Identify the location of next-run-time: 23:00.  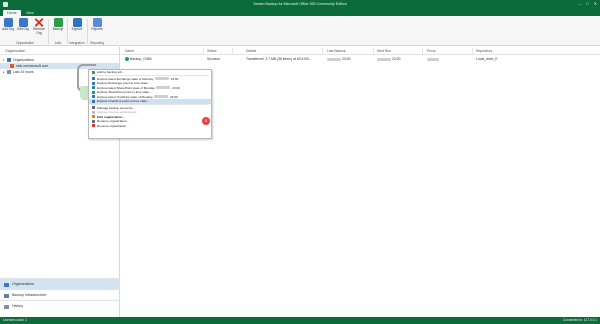
(396, 59).